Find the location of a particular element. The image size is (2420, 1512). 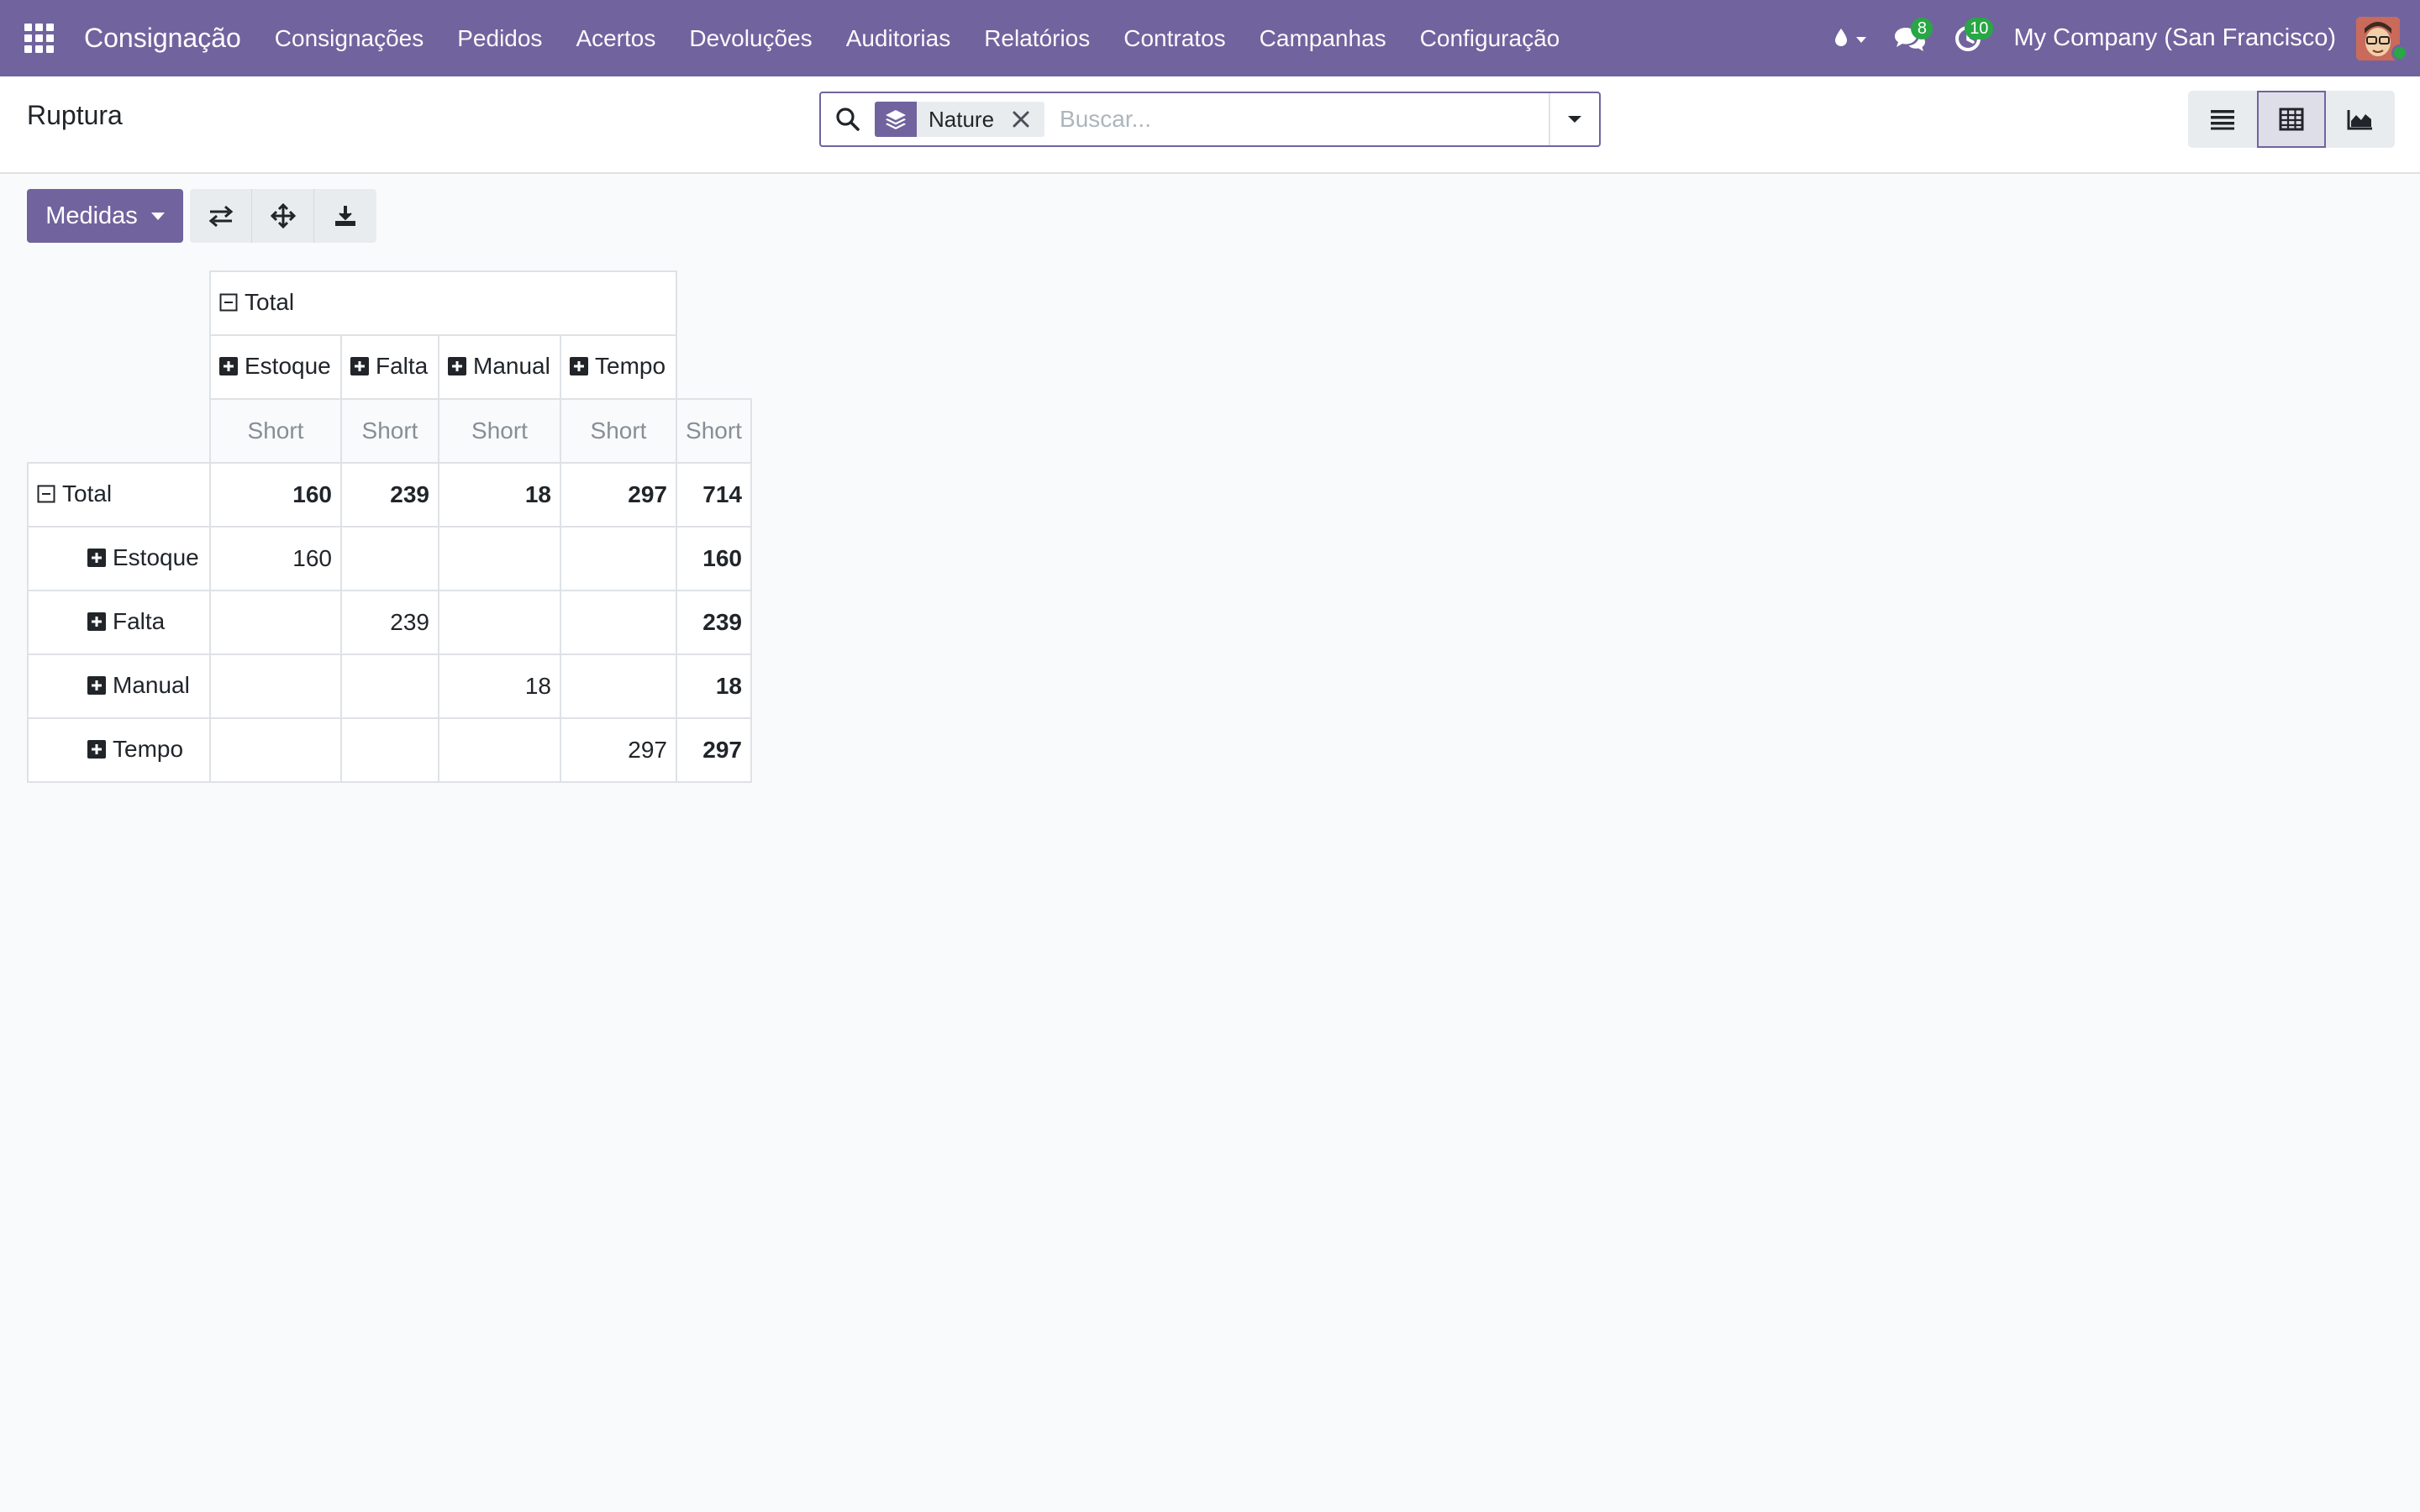

pivot-corner-right is located at coordinates (713, 367).